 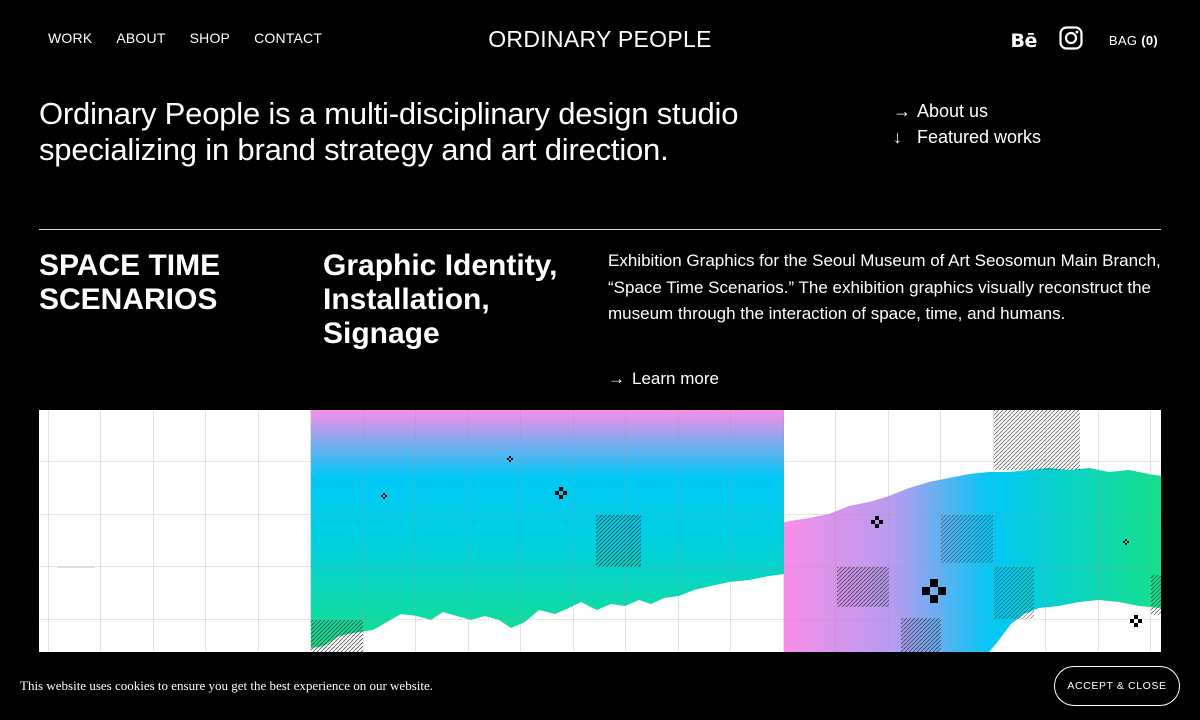 What do you see at coordinates (897, 137) in the screenshot?
I see `arrow-down-icon: ↓` at bounding box center [897, 137].